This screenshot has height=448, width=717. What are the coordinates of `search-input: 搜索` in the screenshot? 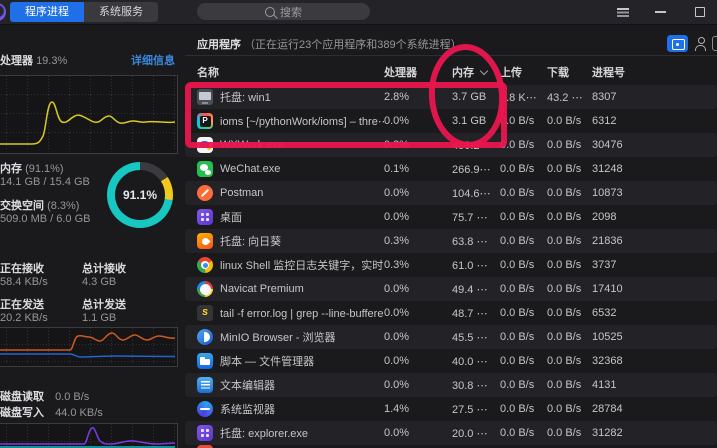 It's located at (283, 11).